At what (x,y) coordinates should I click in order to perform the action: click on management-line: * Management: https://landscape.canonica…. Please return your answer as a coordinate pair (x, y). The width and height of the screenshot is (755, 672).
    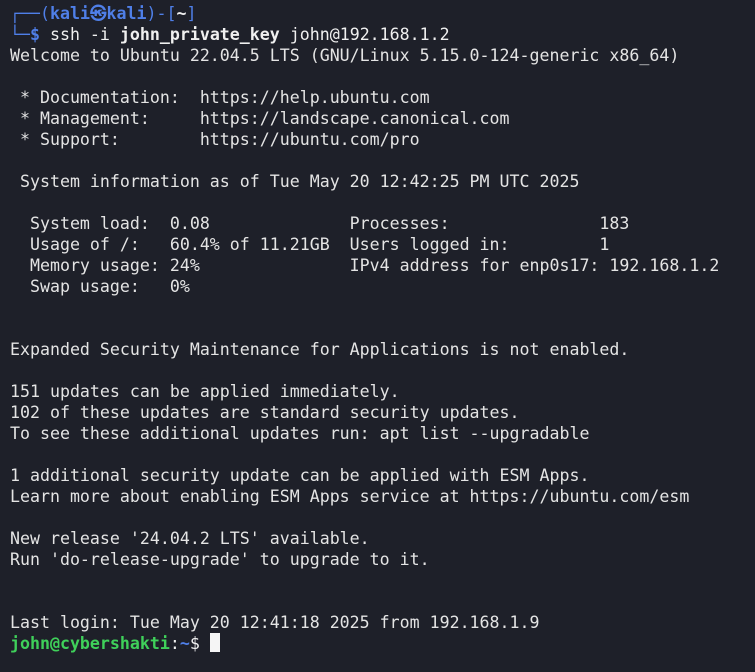
    Looking at the image, I should click on (260, 118).